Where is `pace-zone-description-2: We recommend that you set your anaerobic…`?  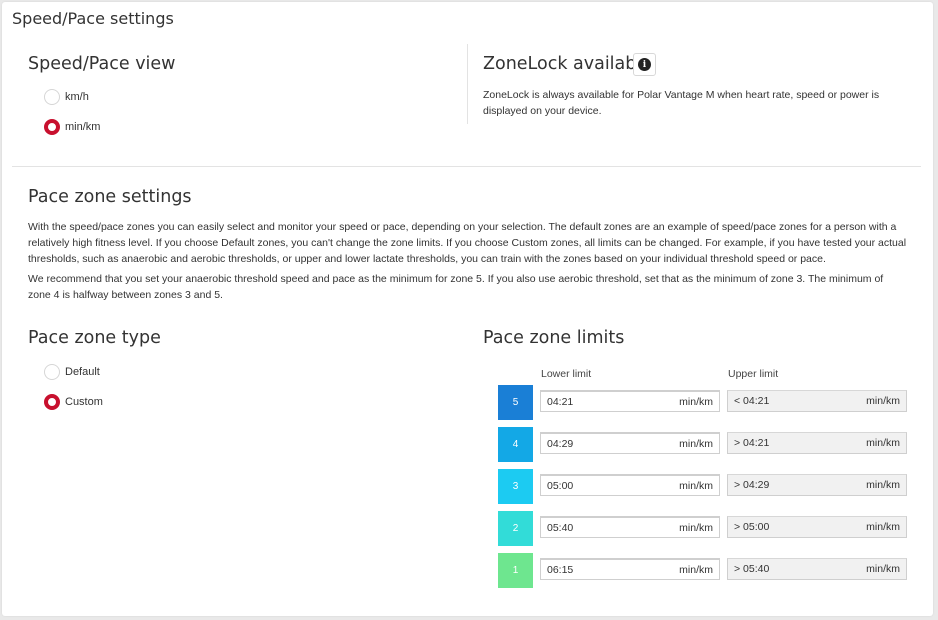
pace-zone-description-2: We recommend that you set your anaerobic… is located at coordinates (456, 287).